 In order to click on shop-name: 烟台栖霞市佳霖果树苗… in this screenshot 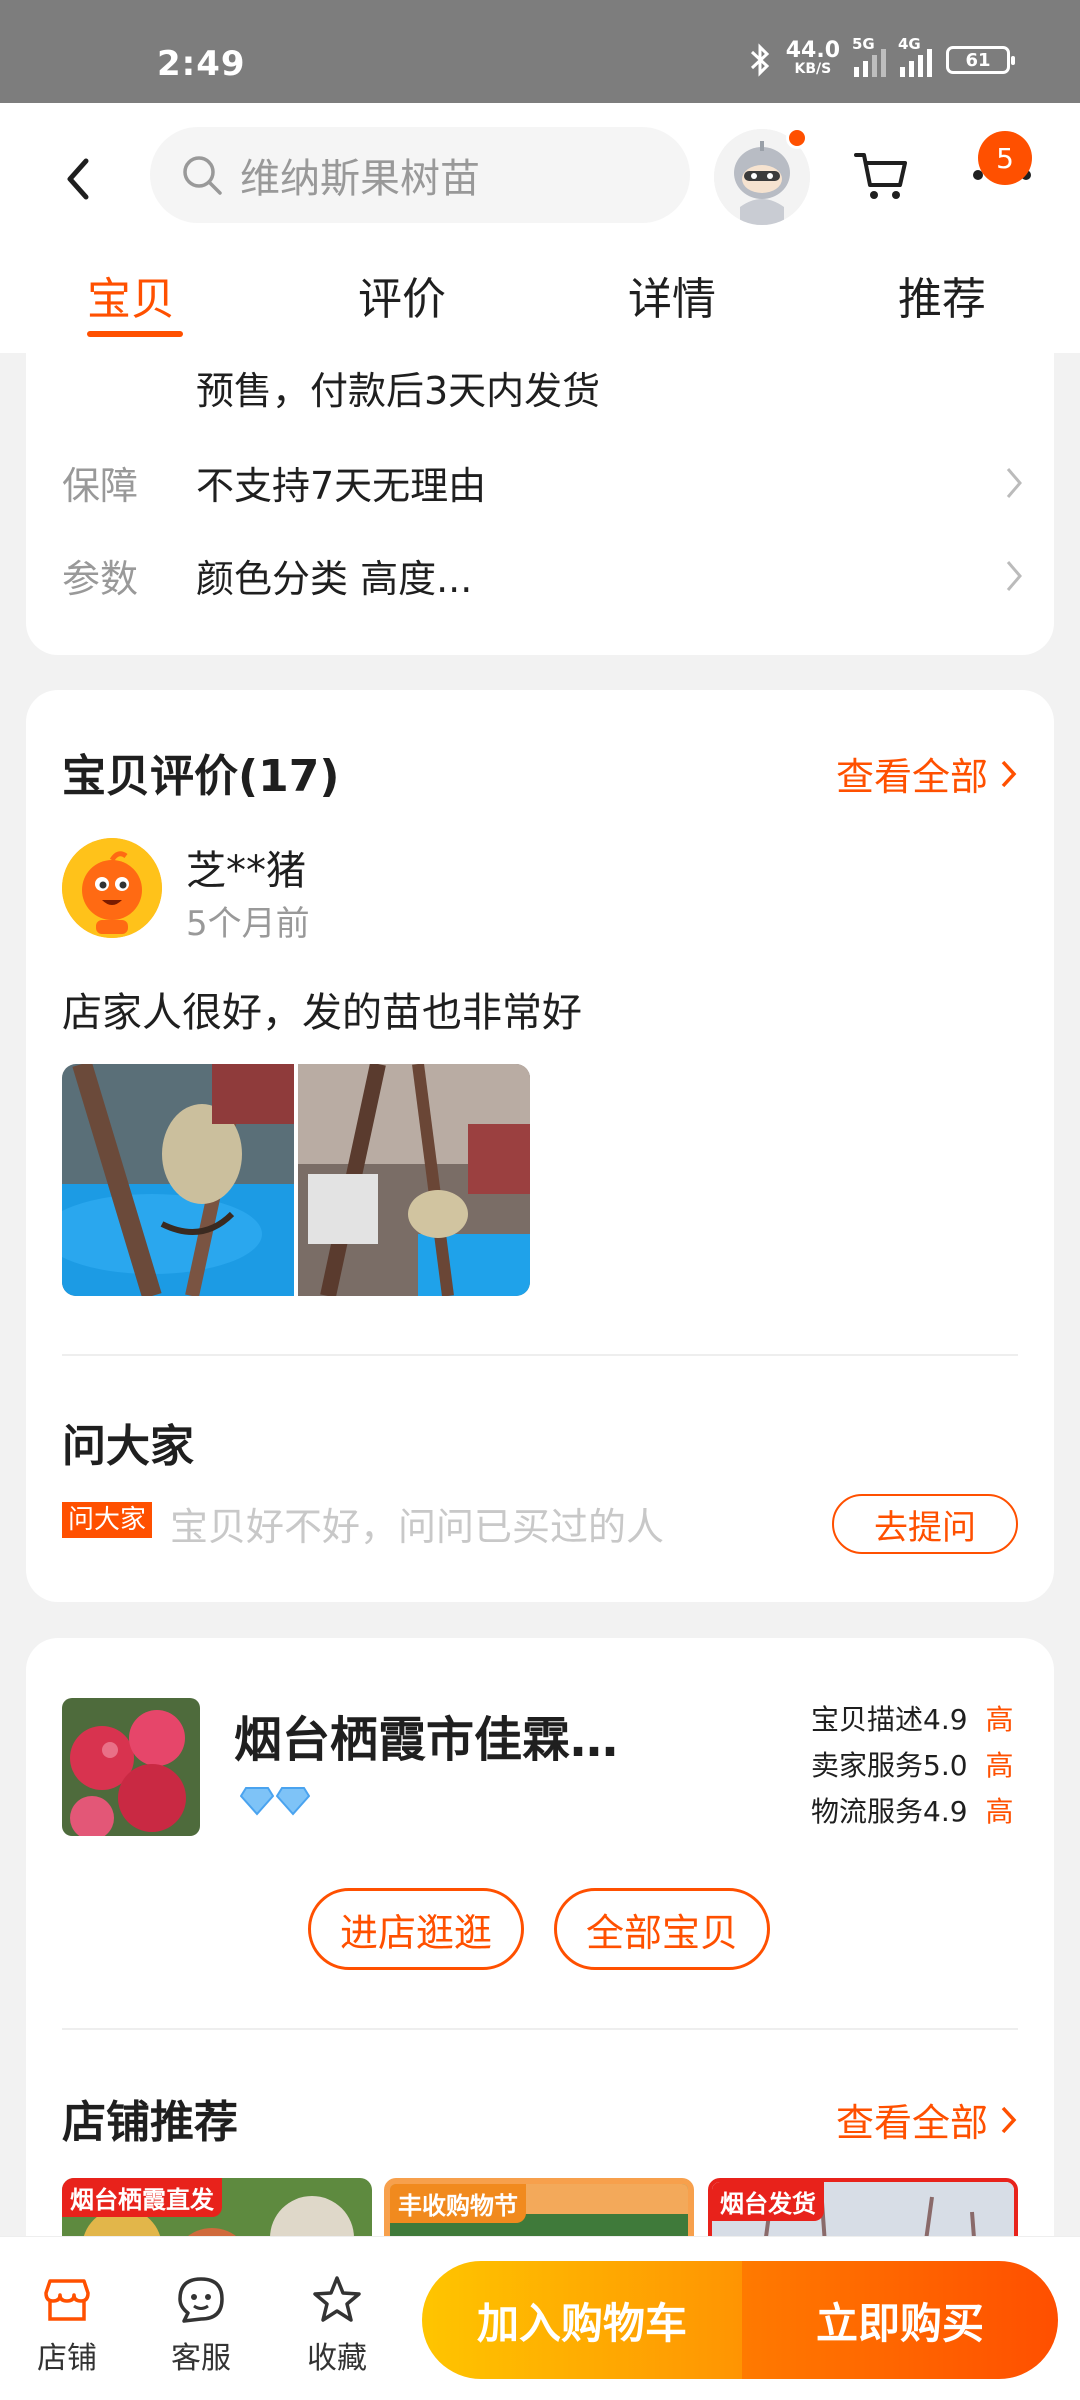, I will do `click(434, 1735)`.